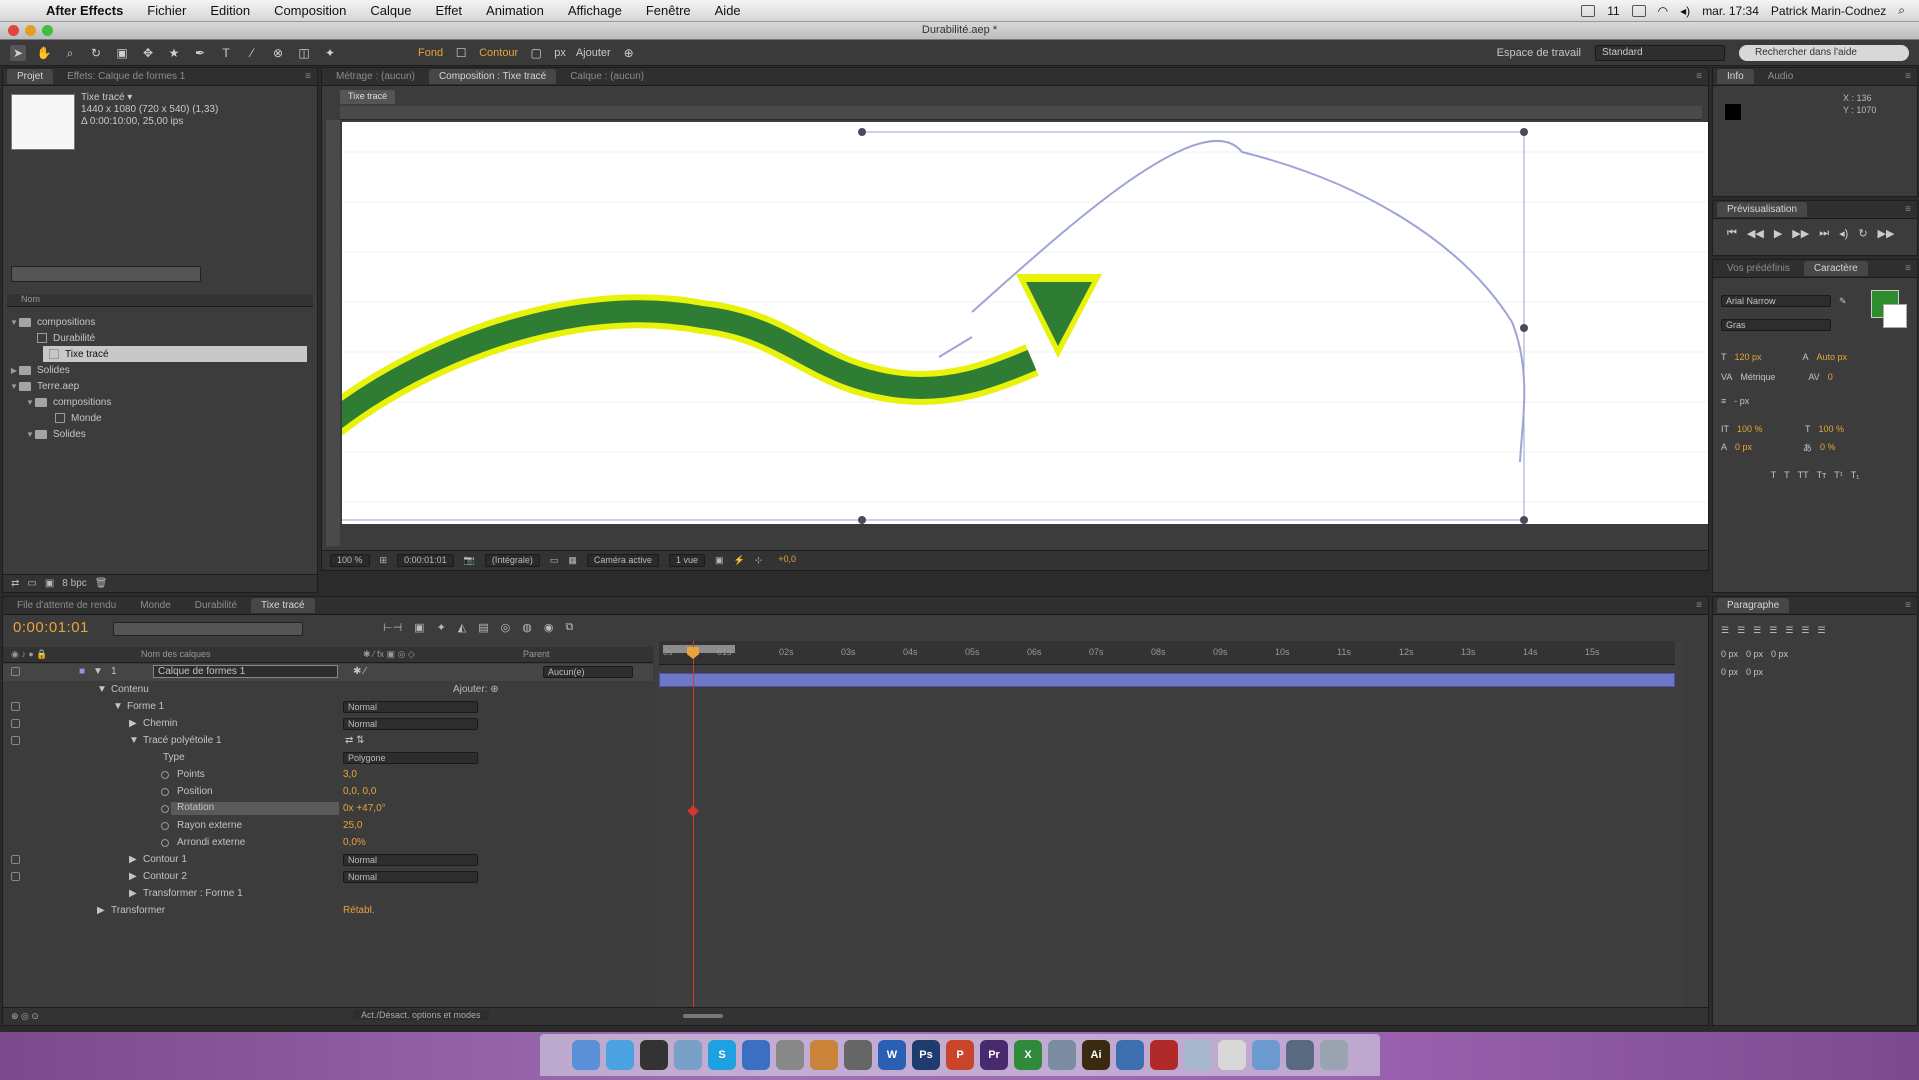  What do you see at coordinates (536, 53) in the screenshot?
I see `stroke-swatch-icon: ▢` at bounding box center [536, 53].